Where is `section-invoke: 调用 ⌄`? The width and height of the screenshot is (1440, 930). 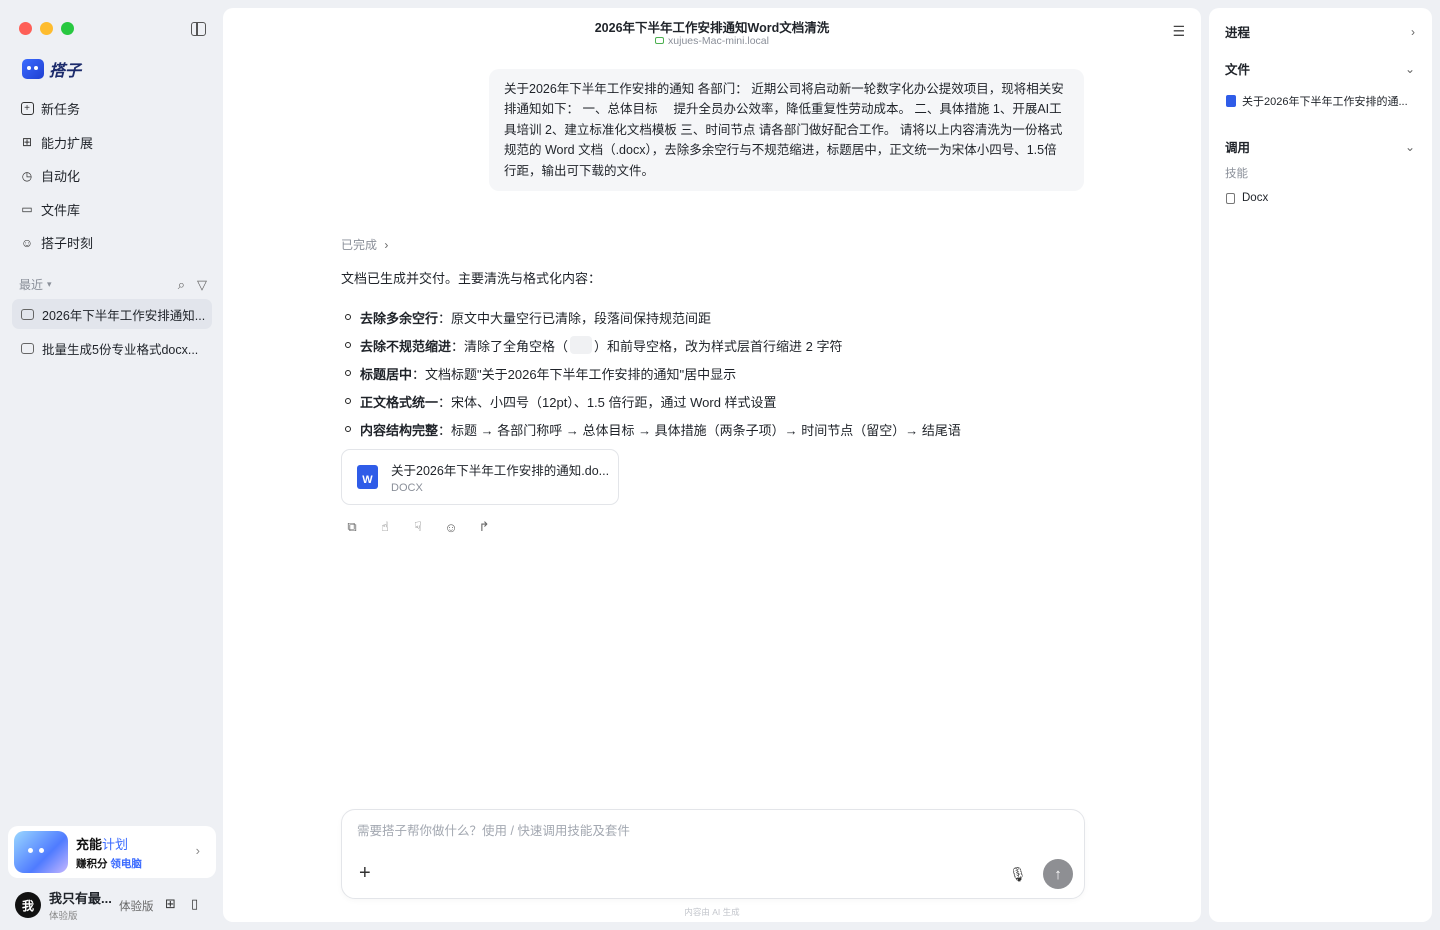 section-invoke: 调用 ⌄ is located at coordinates (1320, 146).